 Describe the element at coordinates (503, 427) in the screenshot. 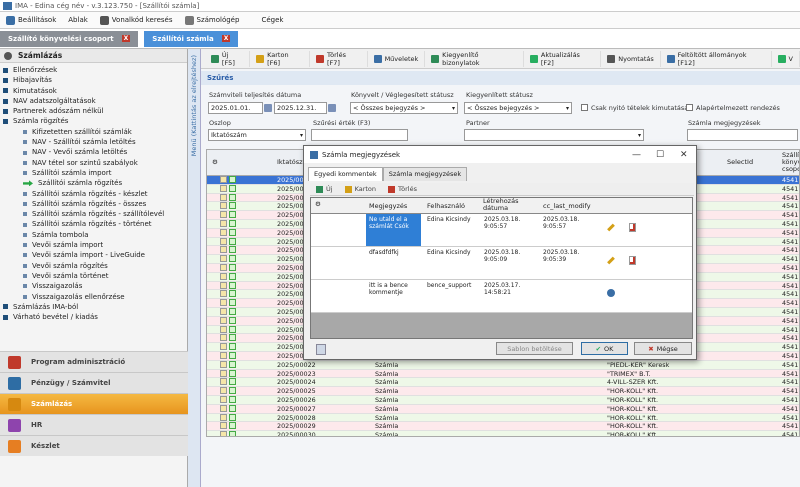

I see `table-row: 2025/00029 Számla "HOR-KOLL" Kft. 45411` at that location.